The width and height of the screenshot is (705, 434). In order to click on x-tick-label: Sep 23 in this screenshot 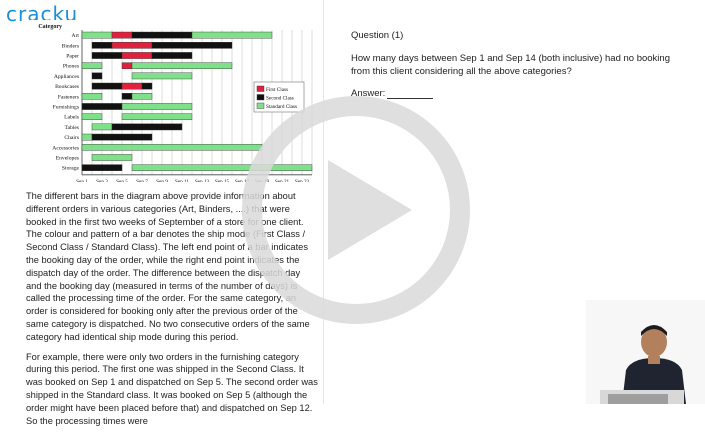, I will do `click(302, 180)`.